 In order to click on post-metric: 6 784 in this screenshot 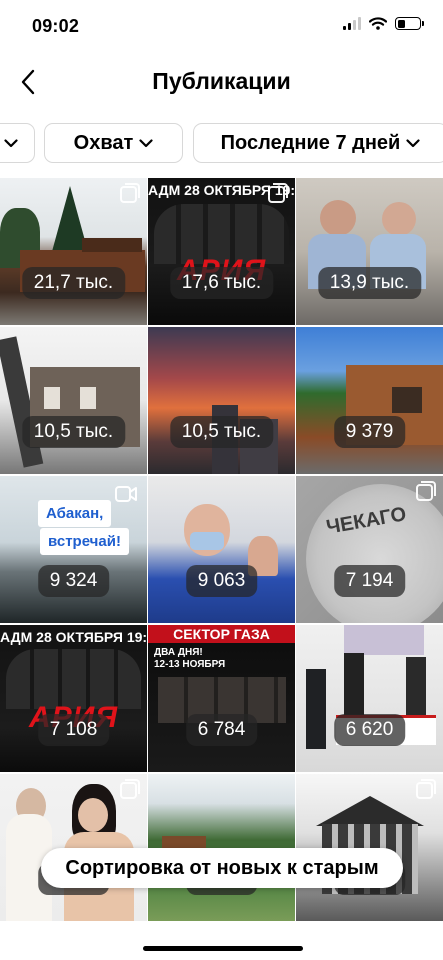, I will do `click(221, 730)`.